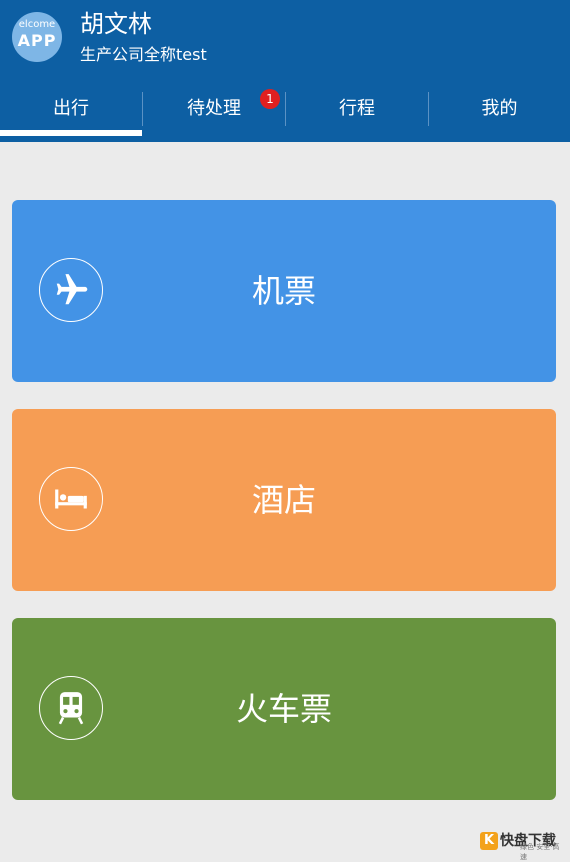 The width and height of the screenshot is (570, 862). Describe the element at coordinates (71, 133) in the screenshot. I see `active-tab-indicator` at that location.